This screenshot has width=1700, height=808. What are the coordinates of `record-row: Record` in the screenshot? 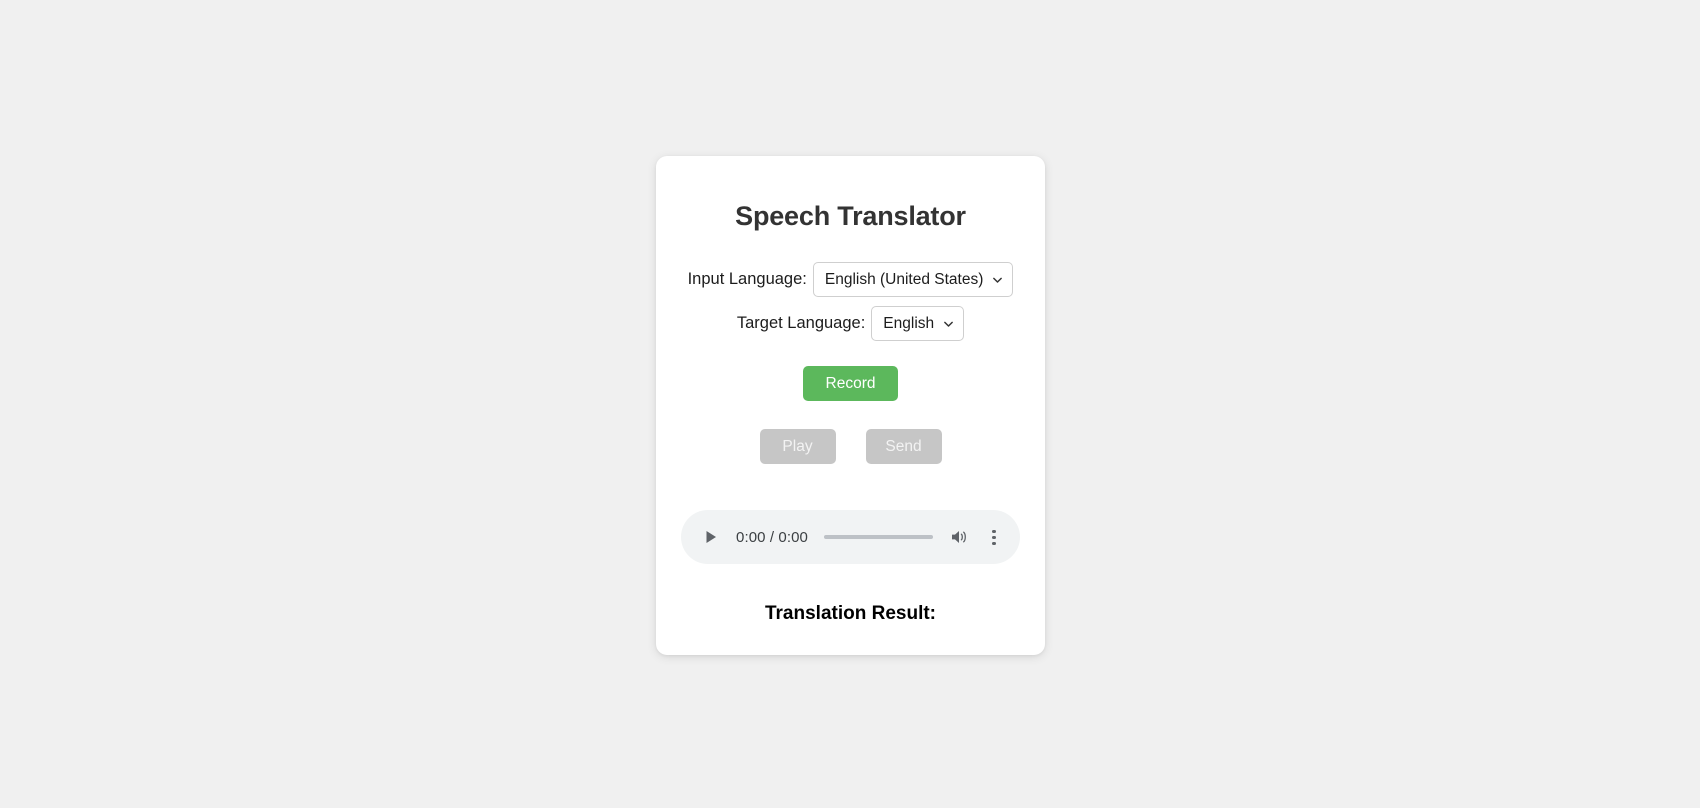 It's located at (850, 384).